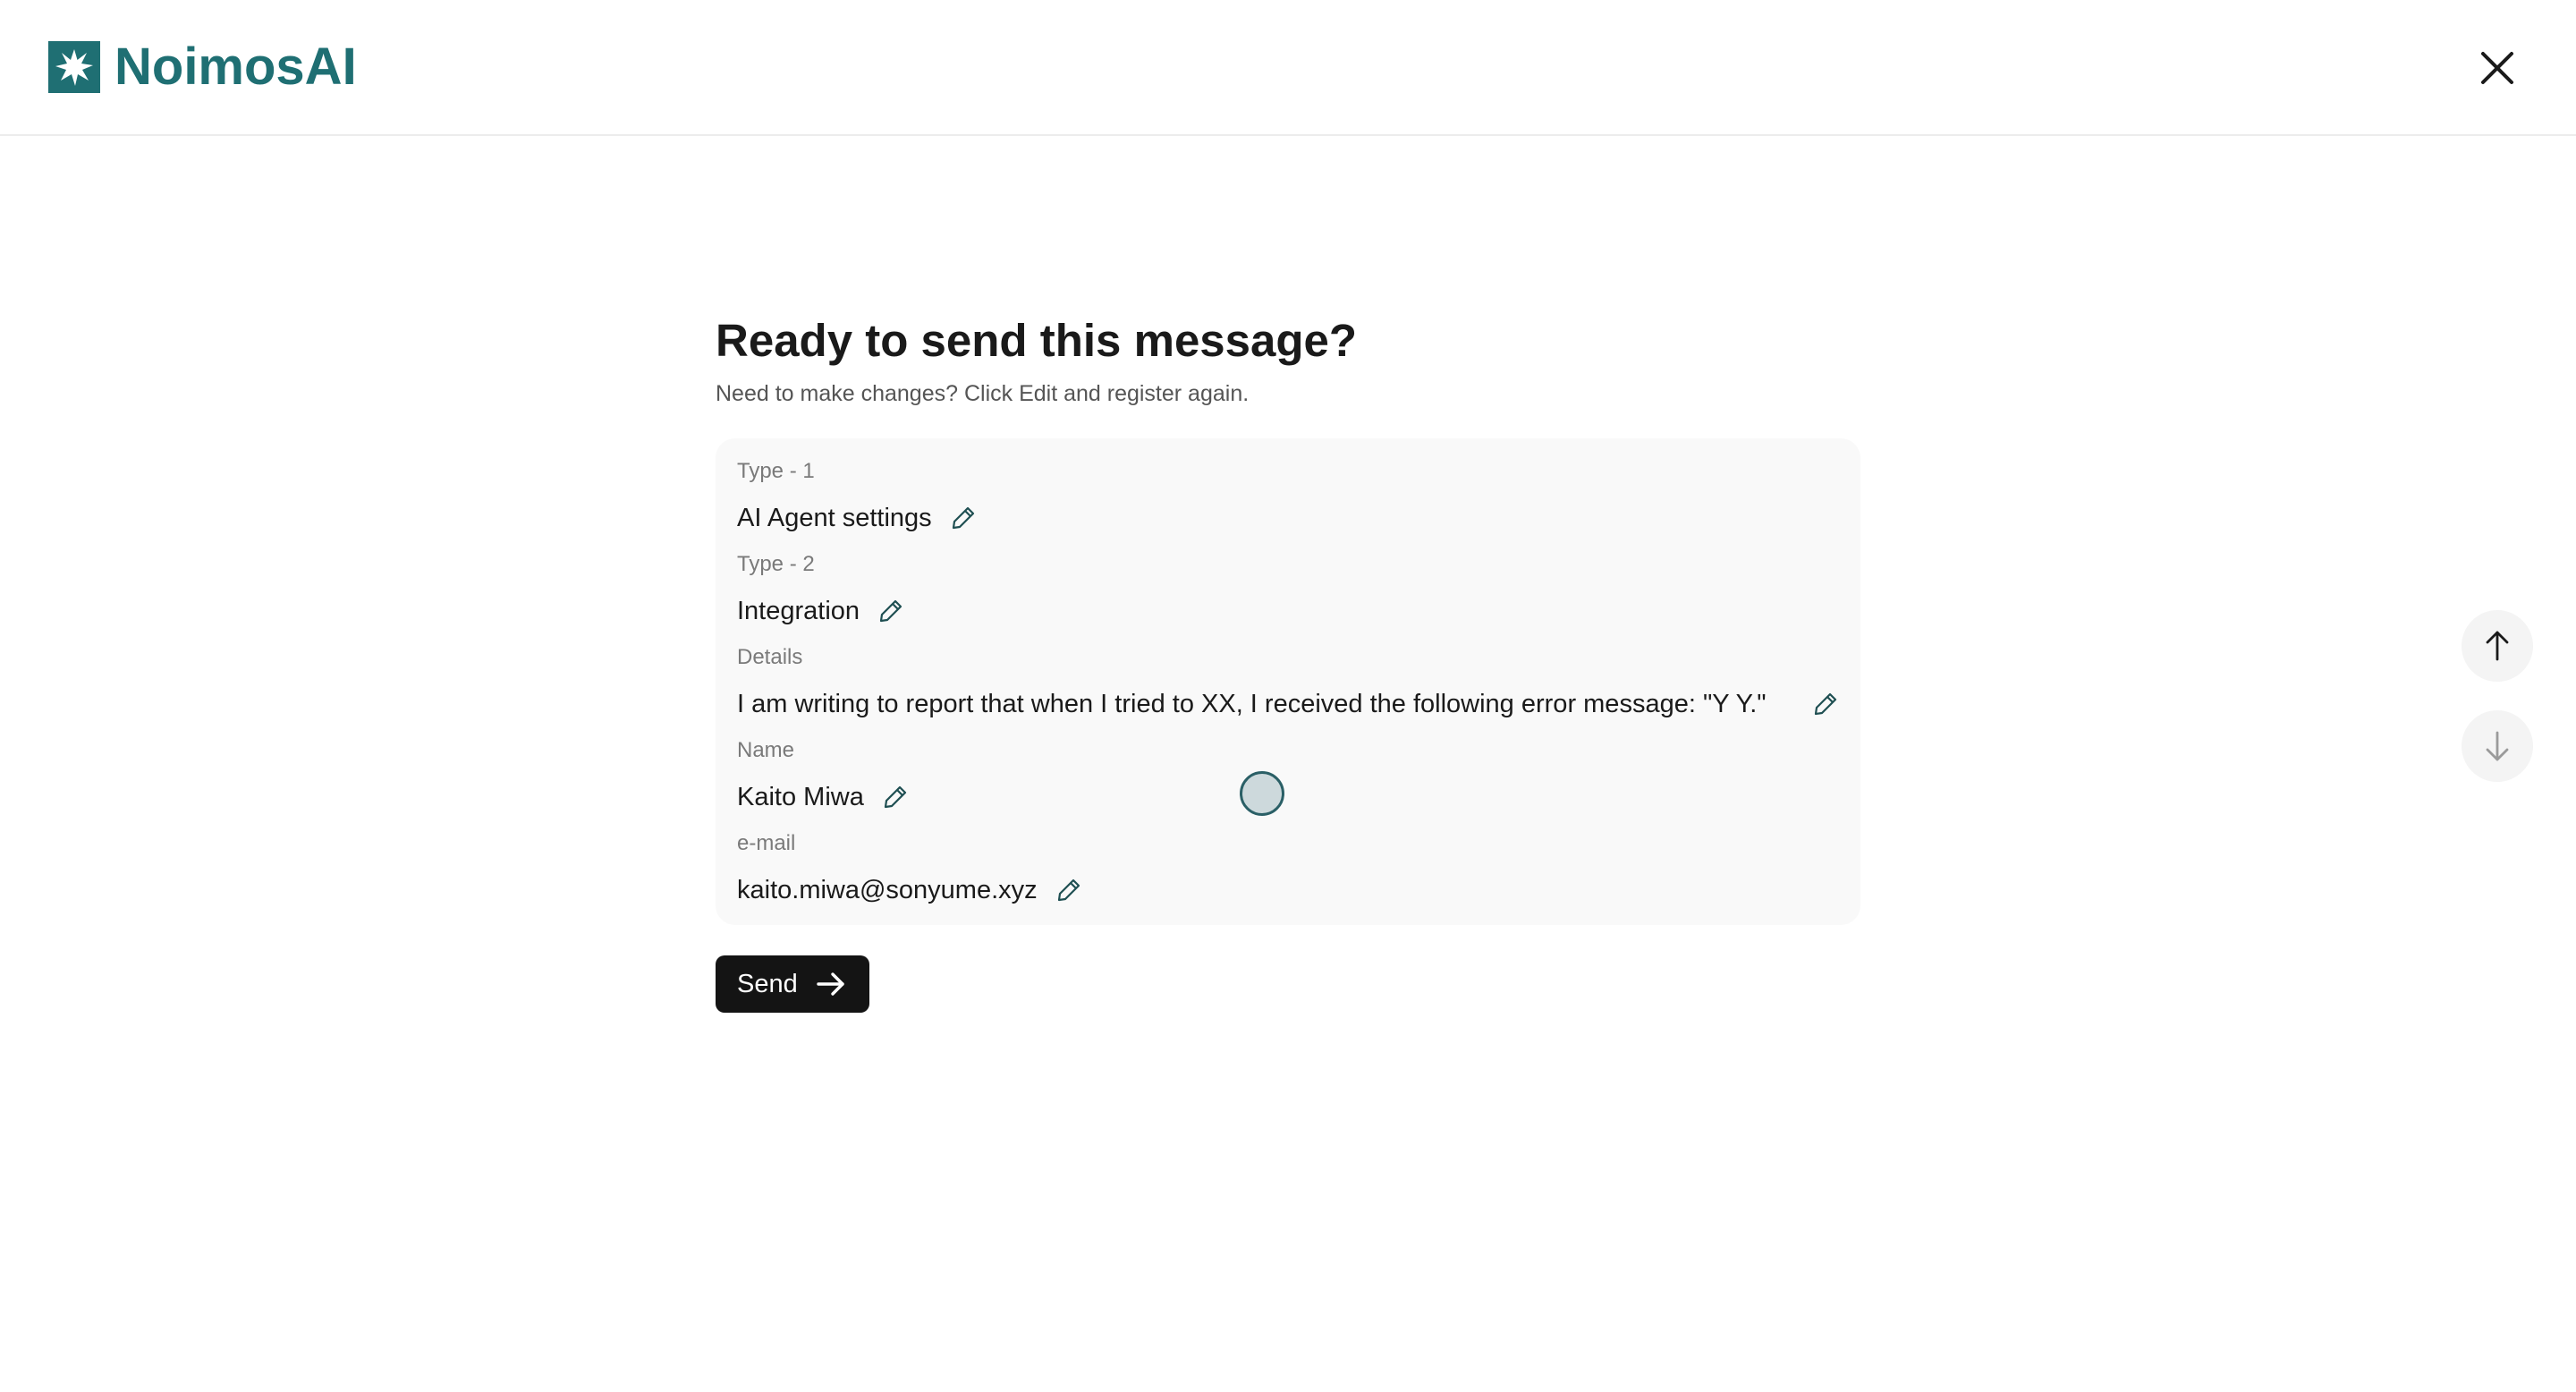 This screenshot has width=2576, height=1392. Describe the element at coordinates (1288, 68) in the screenshot. I see `app-header: NoimosAI` at that location.